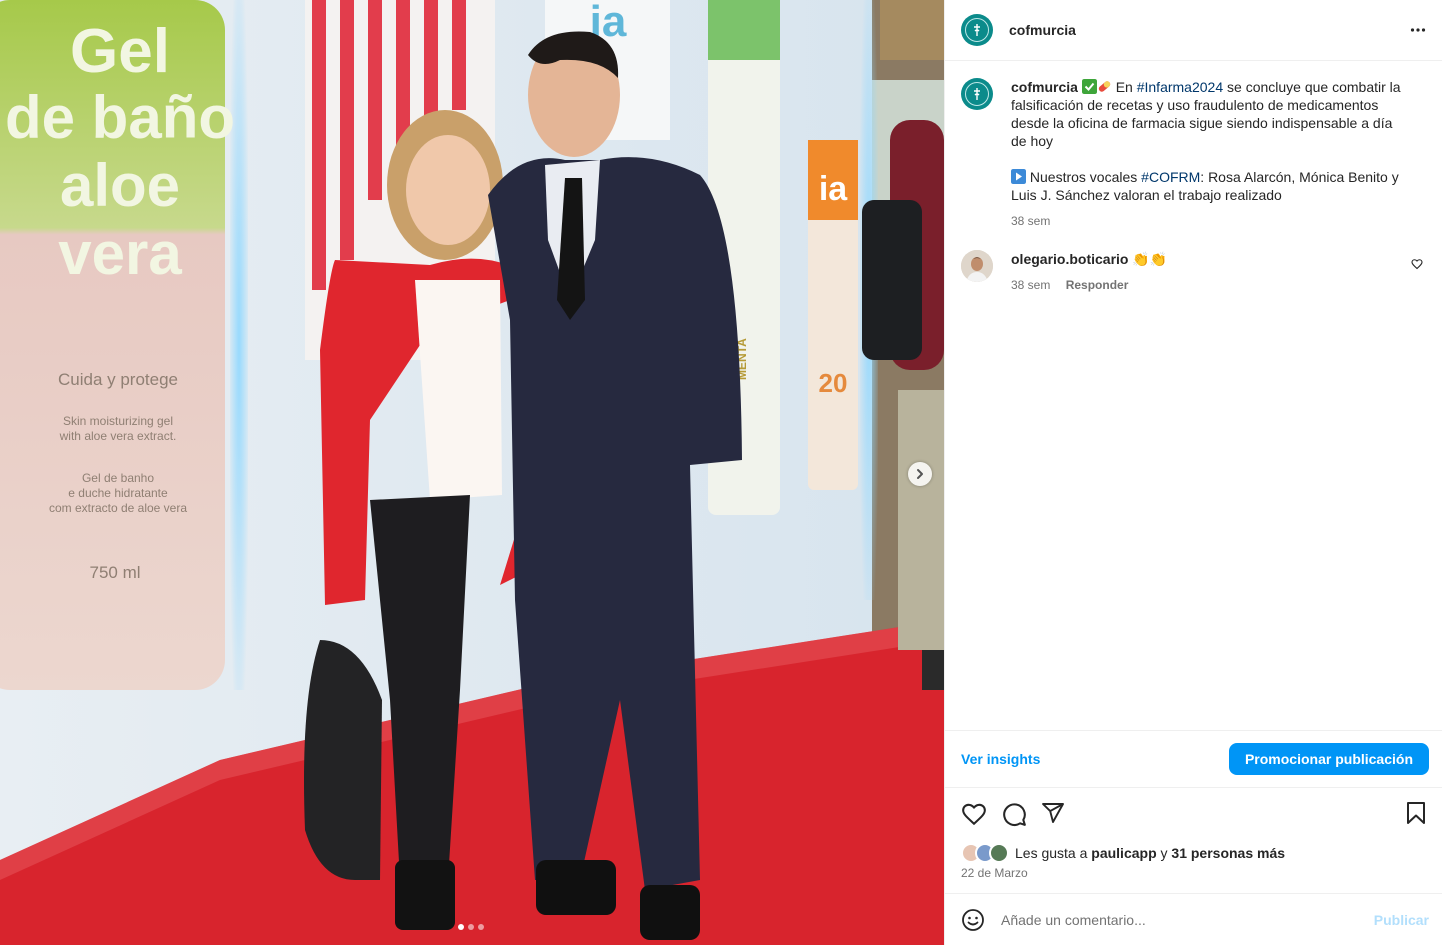  Describe the element at coordinates (1089, 86) in the screenshot. I see `check-mark-button-icon` at that location.